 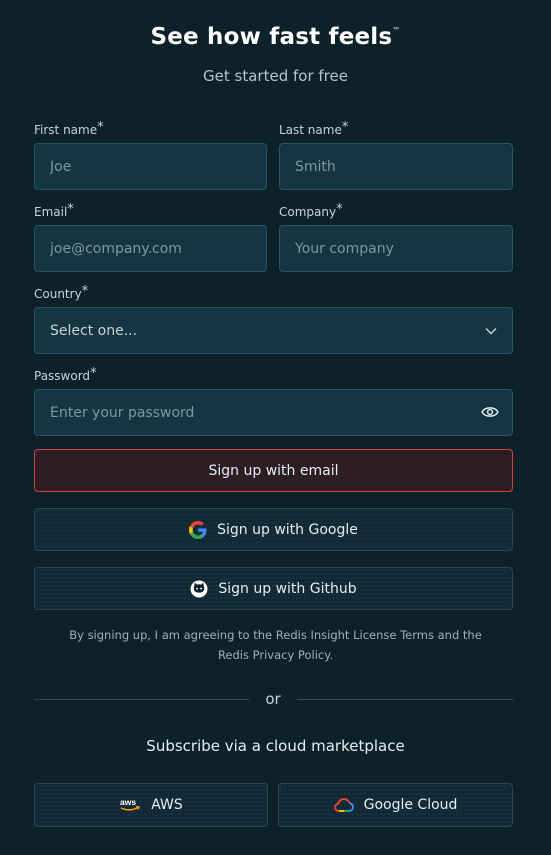 I want to click on password-input-wrap, so click(x=273, y=412).